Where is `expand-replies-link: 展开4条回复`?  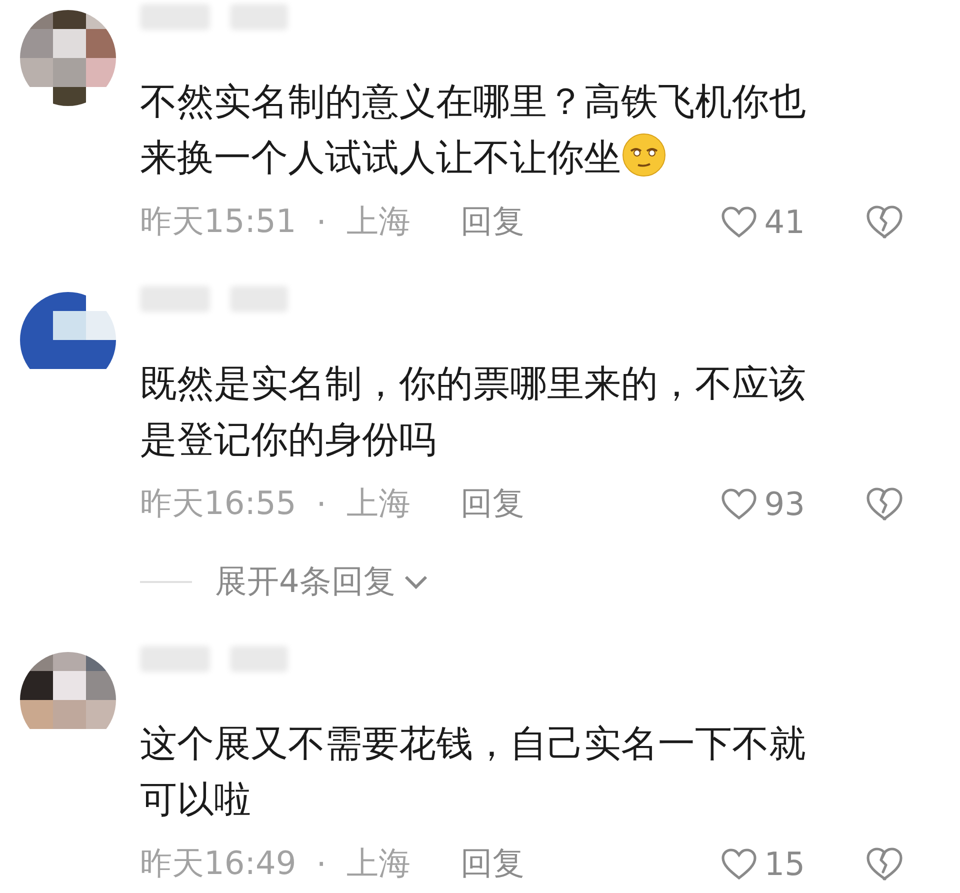
expand-replies-link: 展开4条回复 is located at coordinates (305, 582).